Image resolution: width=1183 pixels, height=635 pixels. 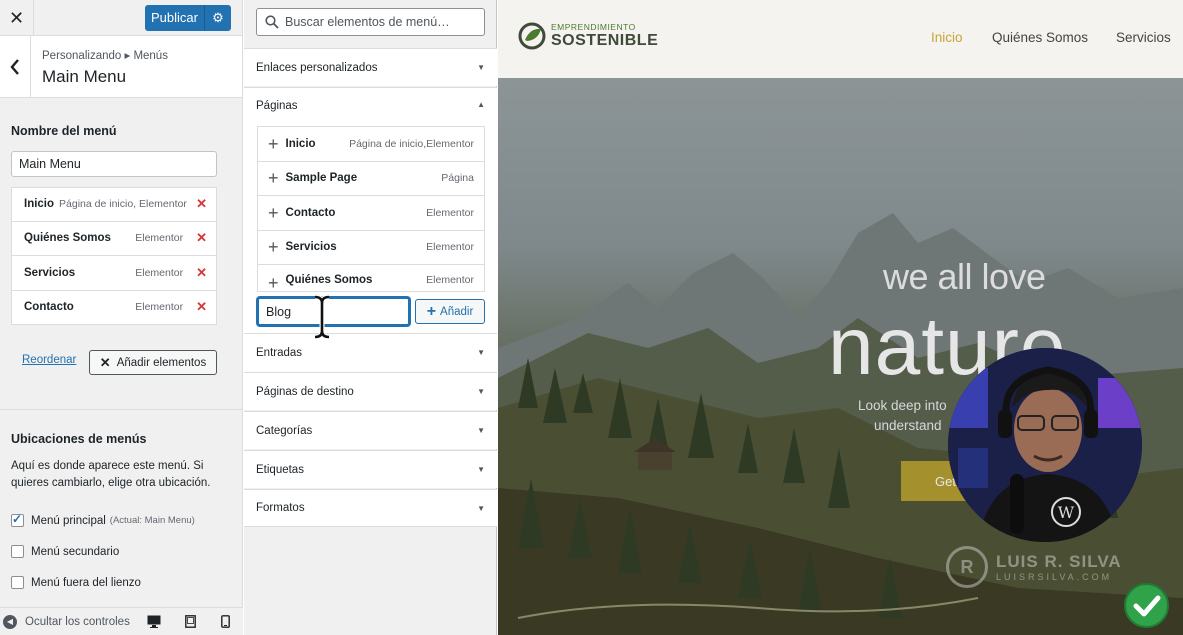 I want to click on watermark-logo-icon: R, so click(x=967, y=567).